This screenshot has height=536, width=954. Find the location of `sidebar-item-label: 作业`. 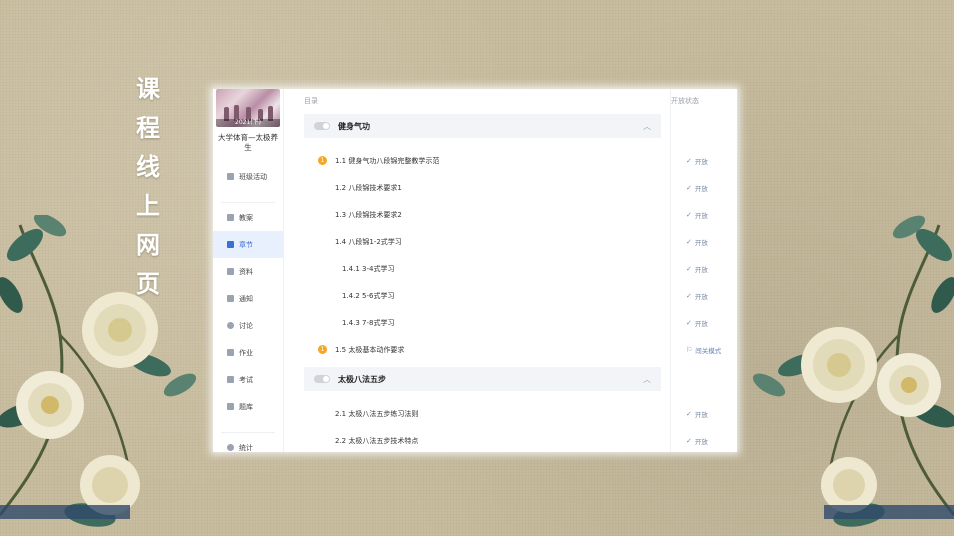

sidebar-item-label: 作业 is located at coordinates (246, 352).